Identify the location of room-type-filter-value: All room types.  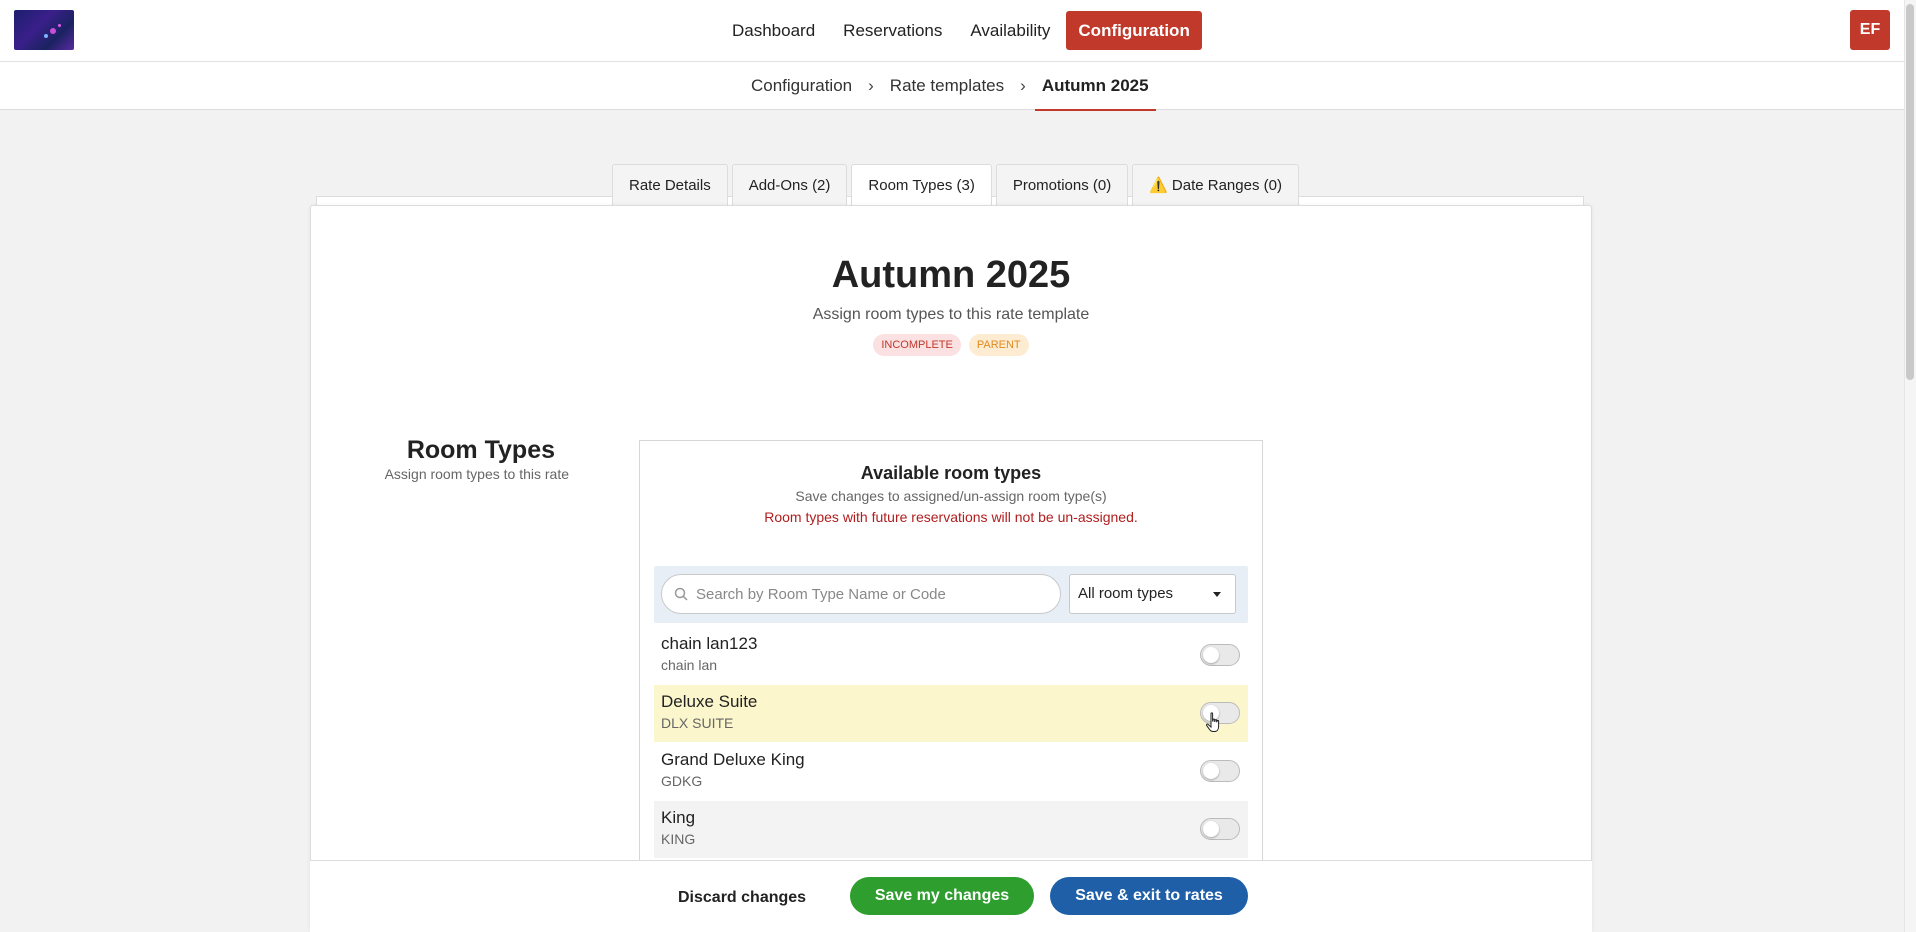
(1126, 593).